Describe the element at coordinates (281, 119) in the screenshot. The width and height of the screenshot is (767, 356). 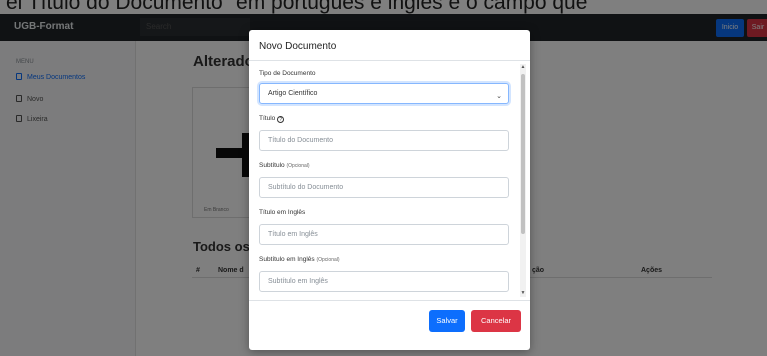
I see `help-icon: ?` at that location.